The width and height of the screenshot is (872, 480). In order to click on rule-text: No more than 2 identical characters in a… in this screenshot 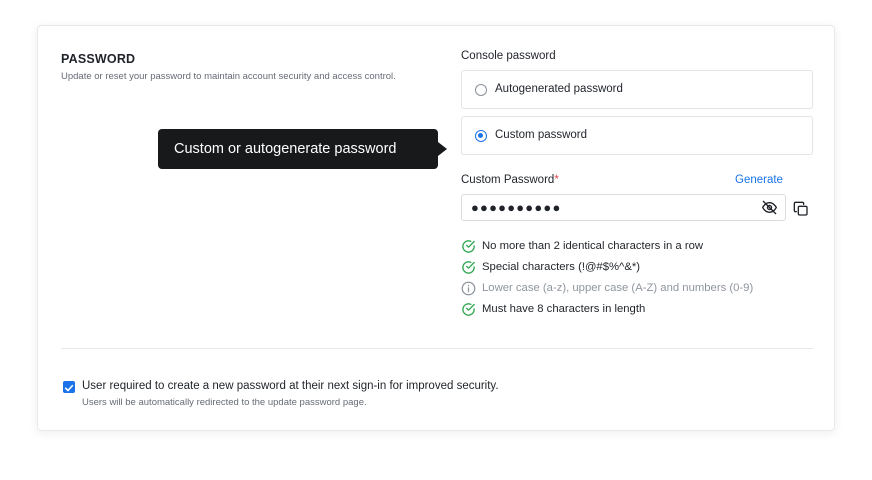, I will do `click(593, 246)`.